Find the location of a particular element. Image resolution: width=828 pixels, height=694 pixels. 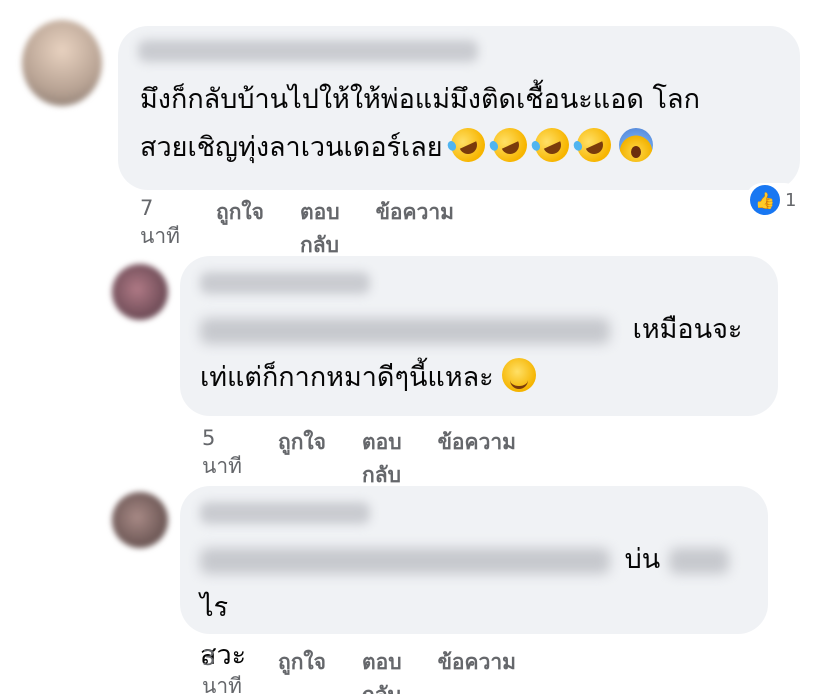

comment-line-2: เท่แต่ก็กากหมาดีๆนี้แหละ is located at coordinates (485, 378).